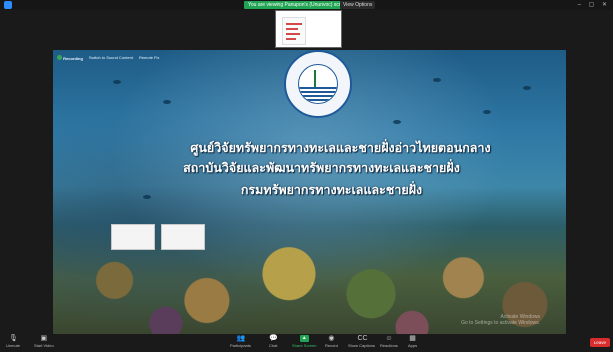  What do you see at coordinates (44, 338) in the screenshot?
I see `video-camera-icon: ▣` at bounding box center [44, 338].